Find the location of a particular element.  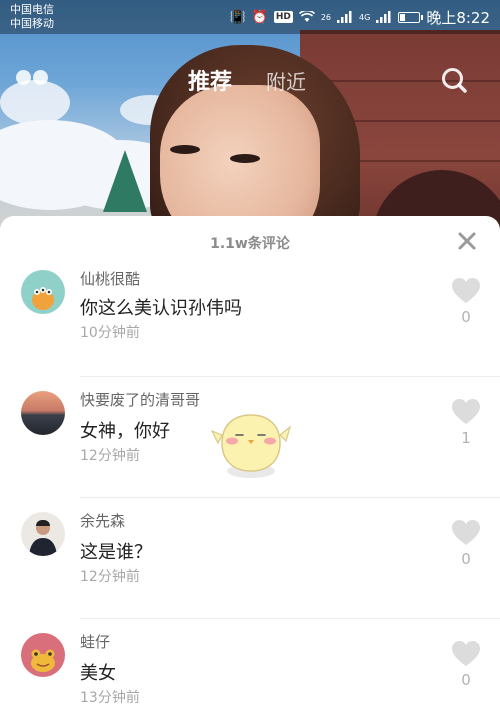

alarm-icon: ⏰ is located at coordinates (259, 17).